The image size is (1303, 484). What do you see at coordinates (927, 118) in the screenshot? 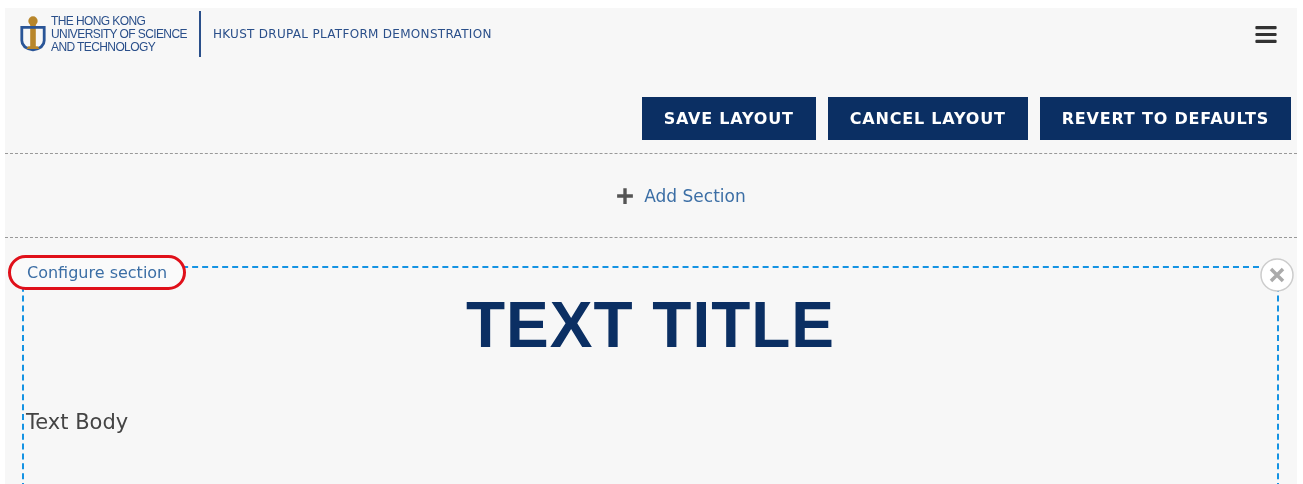
I see `layout-button: CANCEL LAYOUT` at bounding box center [927, 118].